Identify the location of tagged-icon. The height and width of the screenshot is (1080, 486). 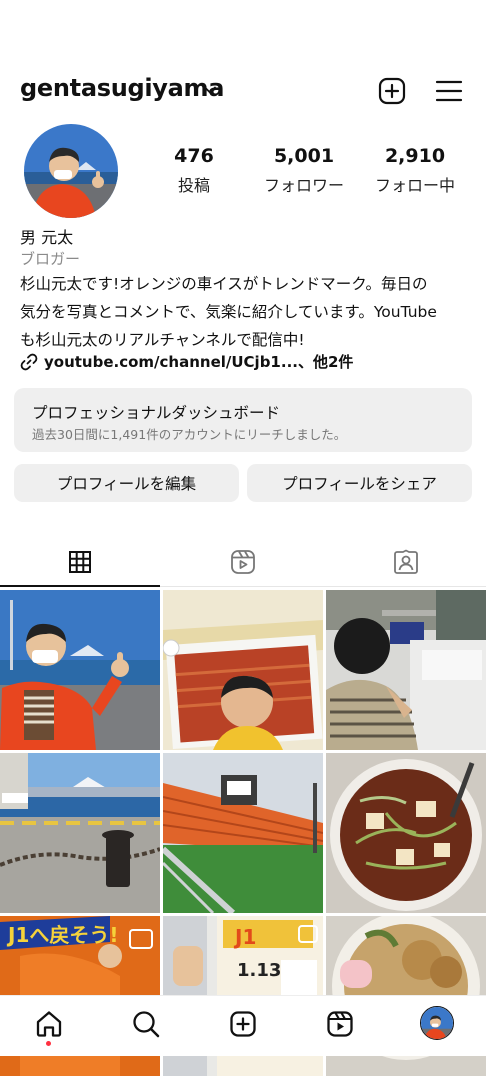
(406, 561).